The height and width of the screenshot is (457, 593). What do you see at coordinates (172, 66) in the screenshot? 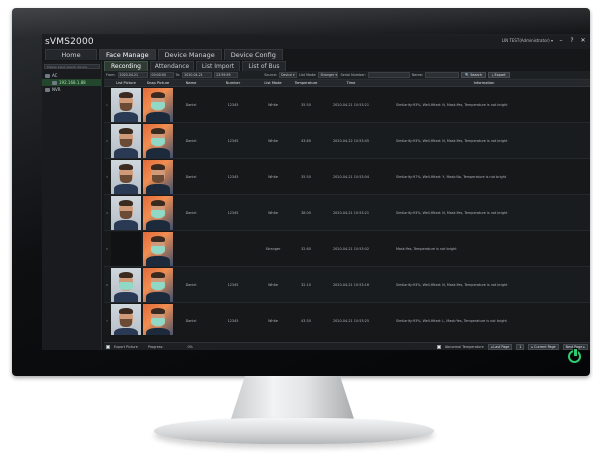
I see `tab-attendance: Attendance` at bounding box center [172, 66].